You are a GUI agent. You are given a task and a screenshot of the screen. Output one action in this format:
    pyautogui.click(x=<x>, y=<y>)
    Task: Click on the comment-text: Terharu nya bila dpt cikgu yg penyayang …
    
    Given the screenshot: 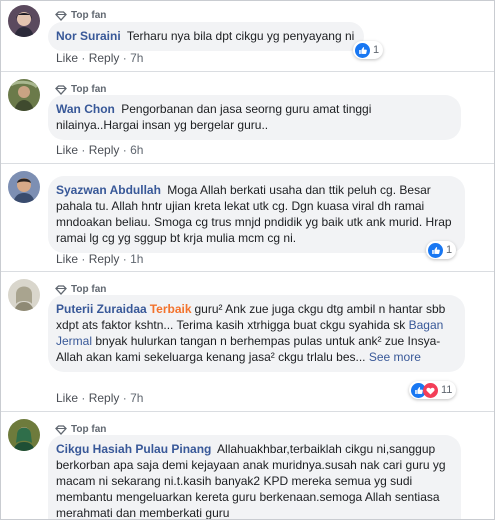 What is the action you would take?
    pyautogui.click(x=240, y=36)
    